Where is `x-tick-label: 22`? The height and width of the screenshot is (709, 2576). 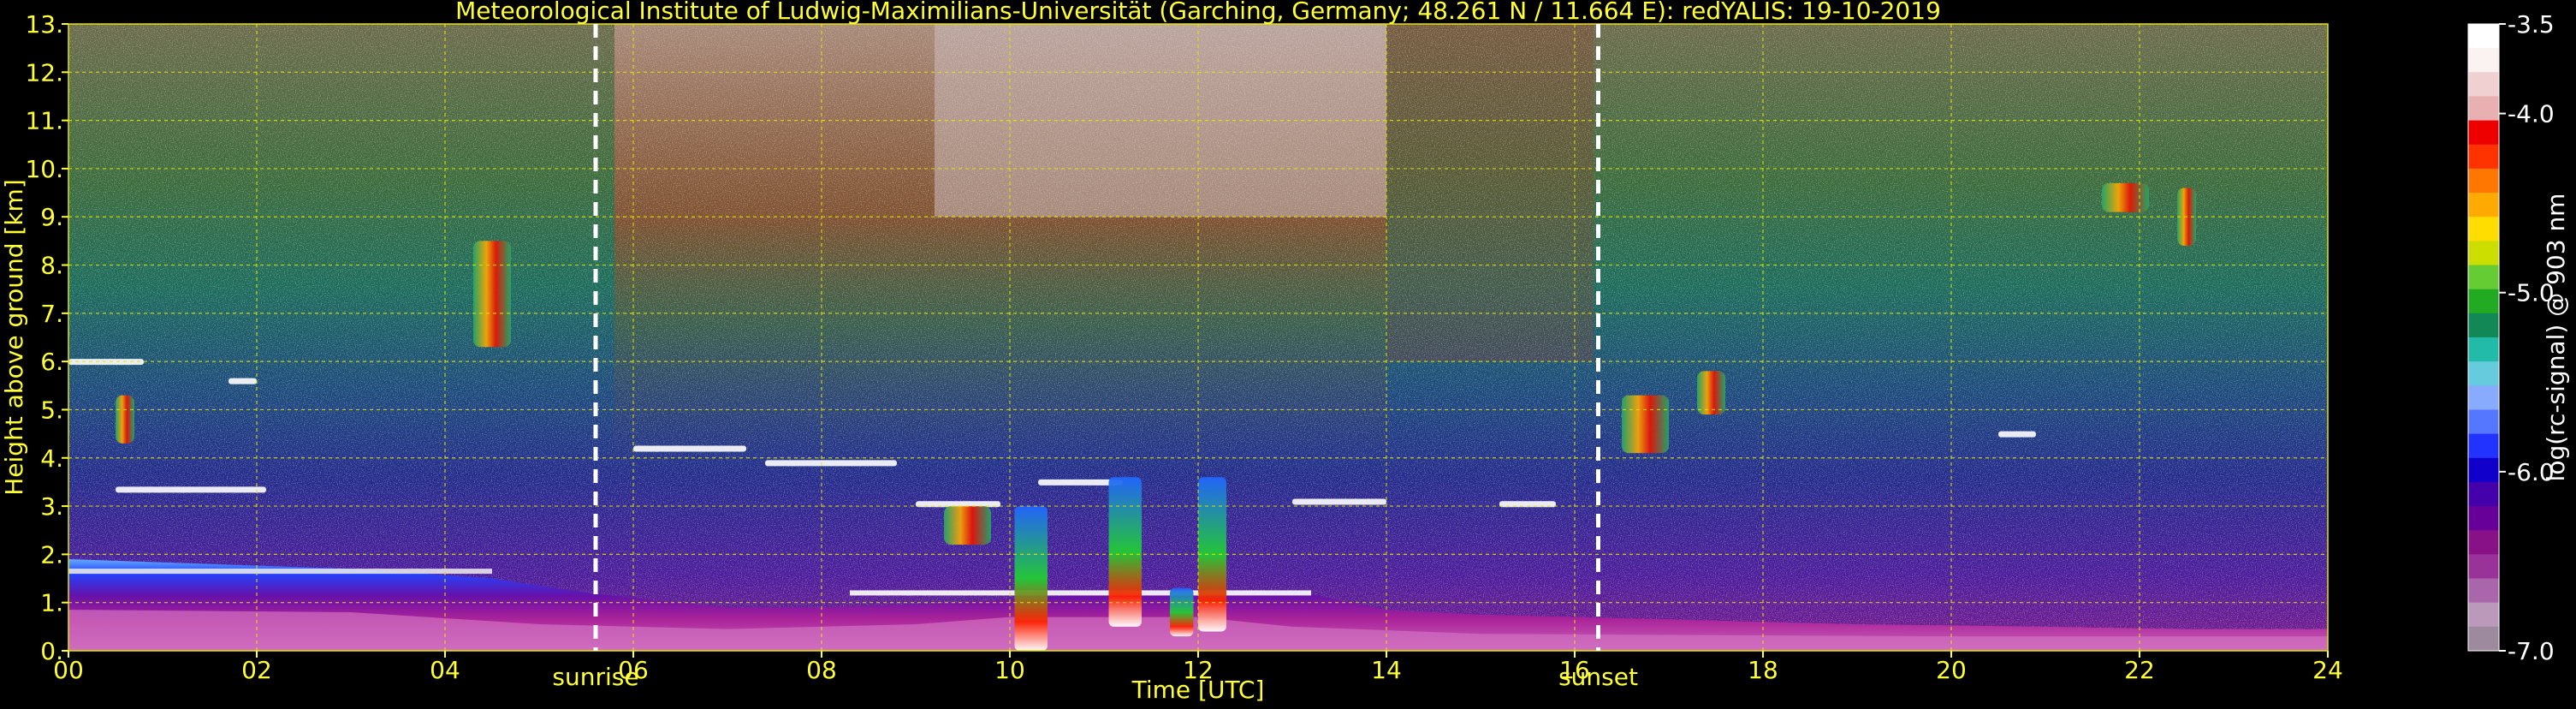
x-tick-label: 22 is located at coordinates (2139, 670).